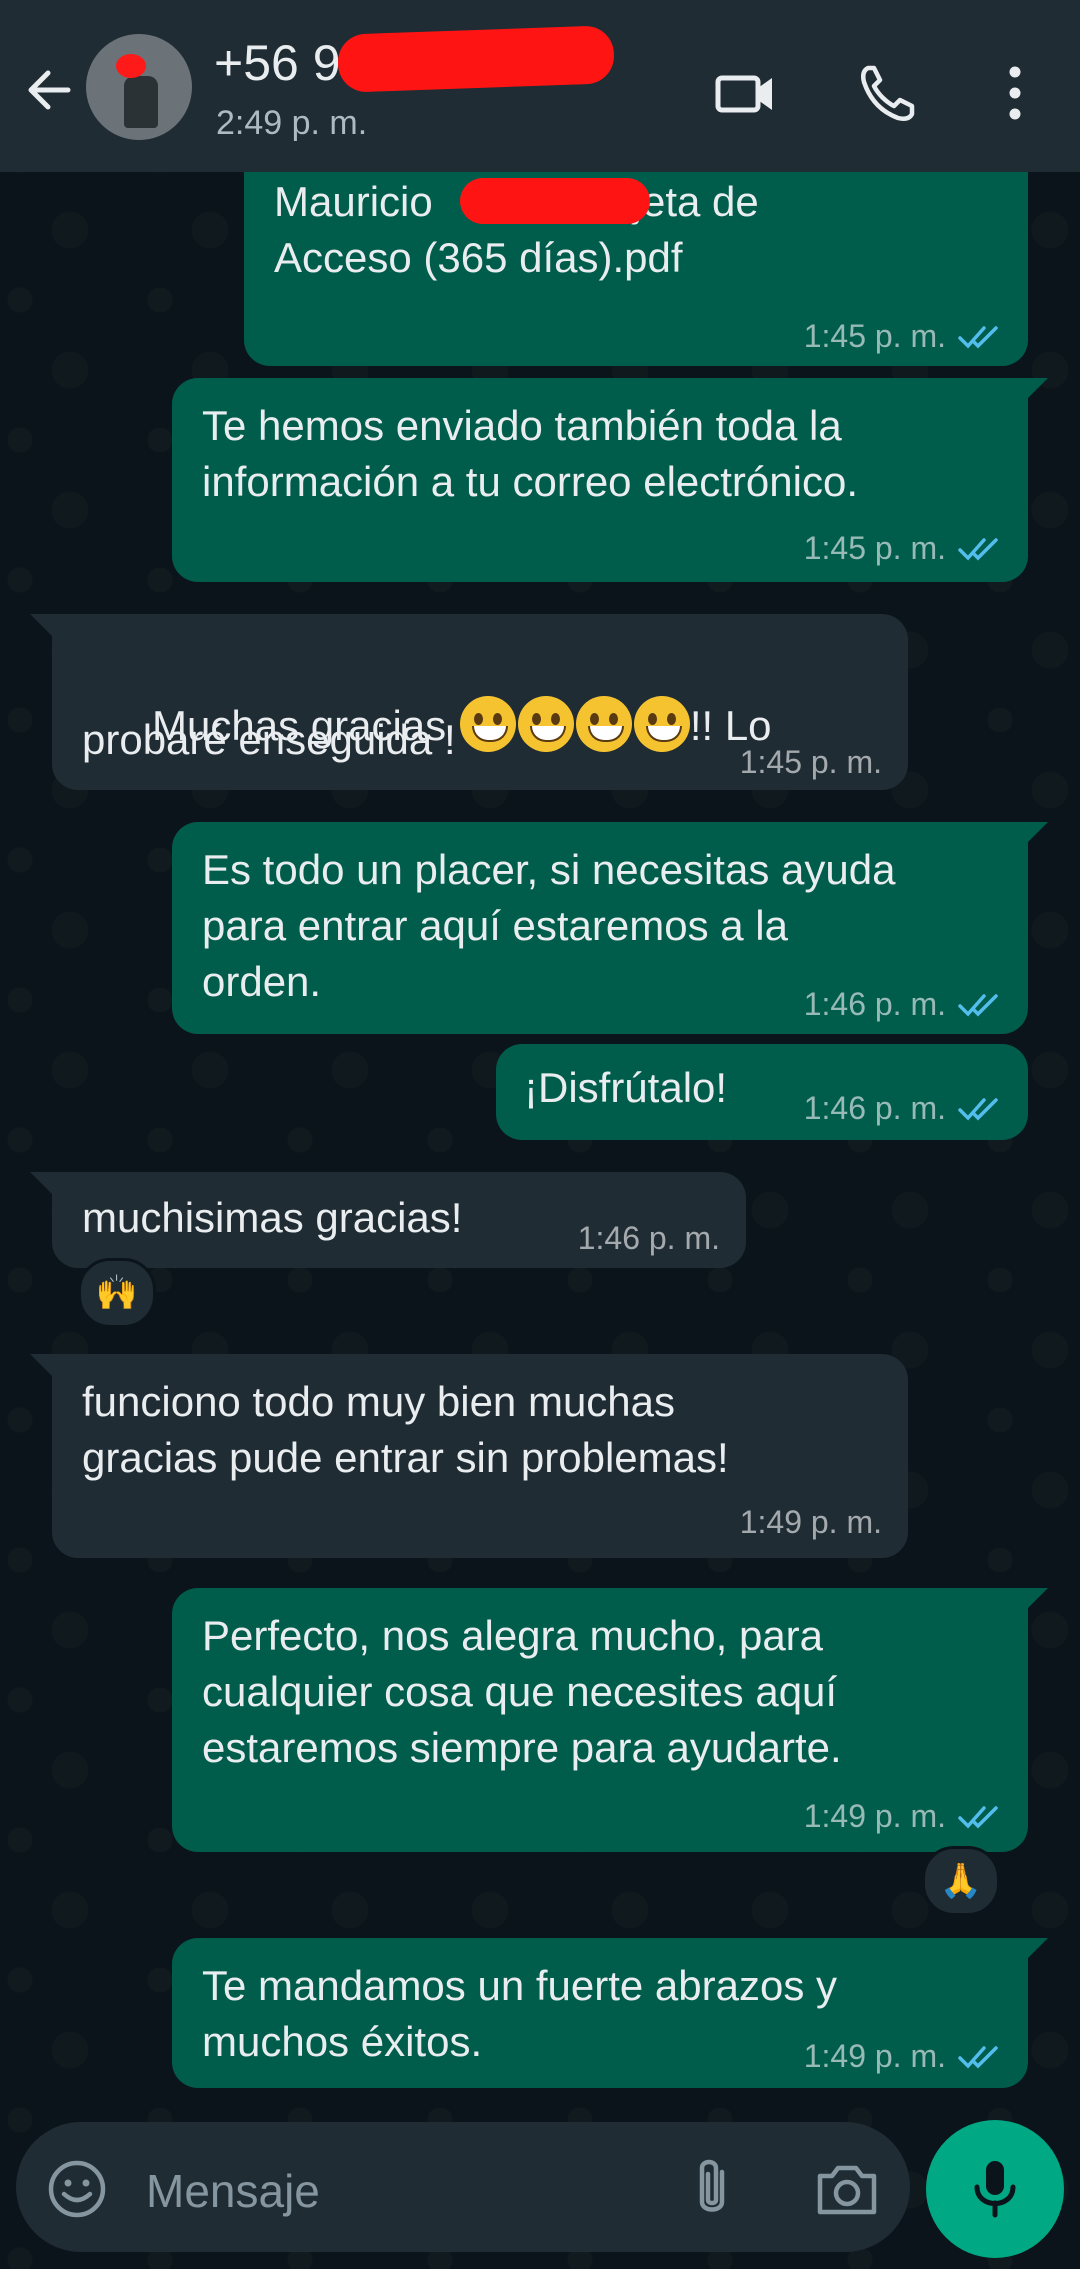 This screenshot has height=2269, width=1080. What do you see at coordinates (50, 90) in the screenshot?
I see `back-arrow-icon` at bounding box center [50, 90].